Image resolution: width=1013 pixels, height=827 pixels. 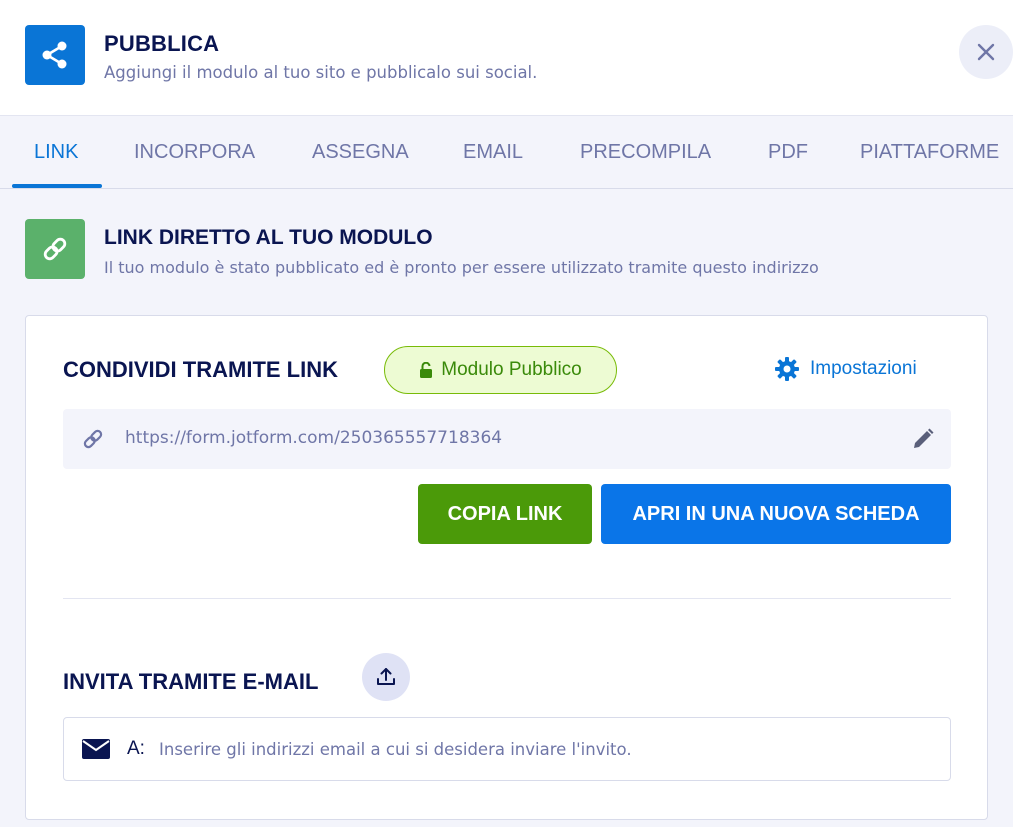 What do you see at coordinates (57, 186) in the screenshot?
I see `active-tab-indicator` at bounding box center [57, 186].